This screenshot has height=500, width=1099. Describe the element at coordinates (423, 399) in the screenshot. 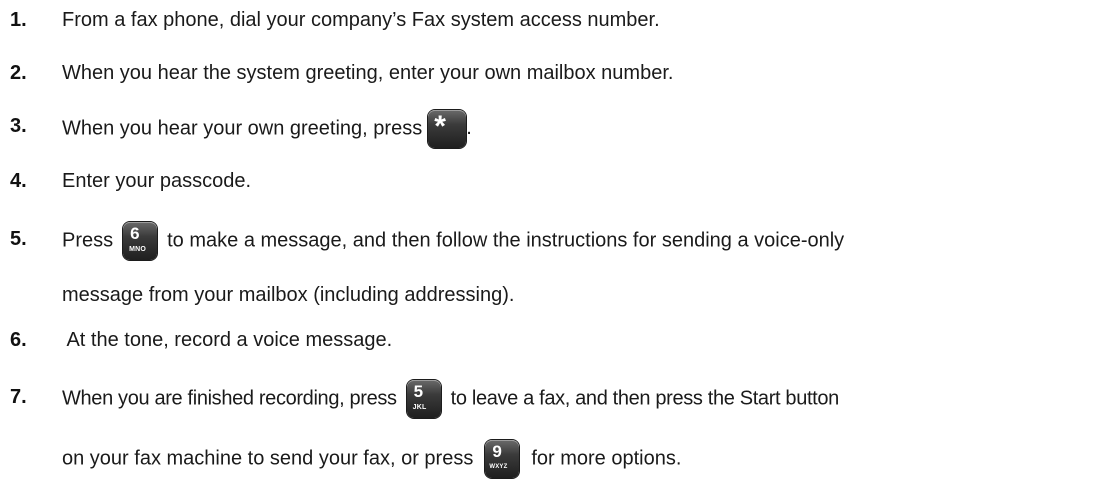

I see `key-5-icon: 5 JKL` at that location.